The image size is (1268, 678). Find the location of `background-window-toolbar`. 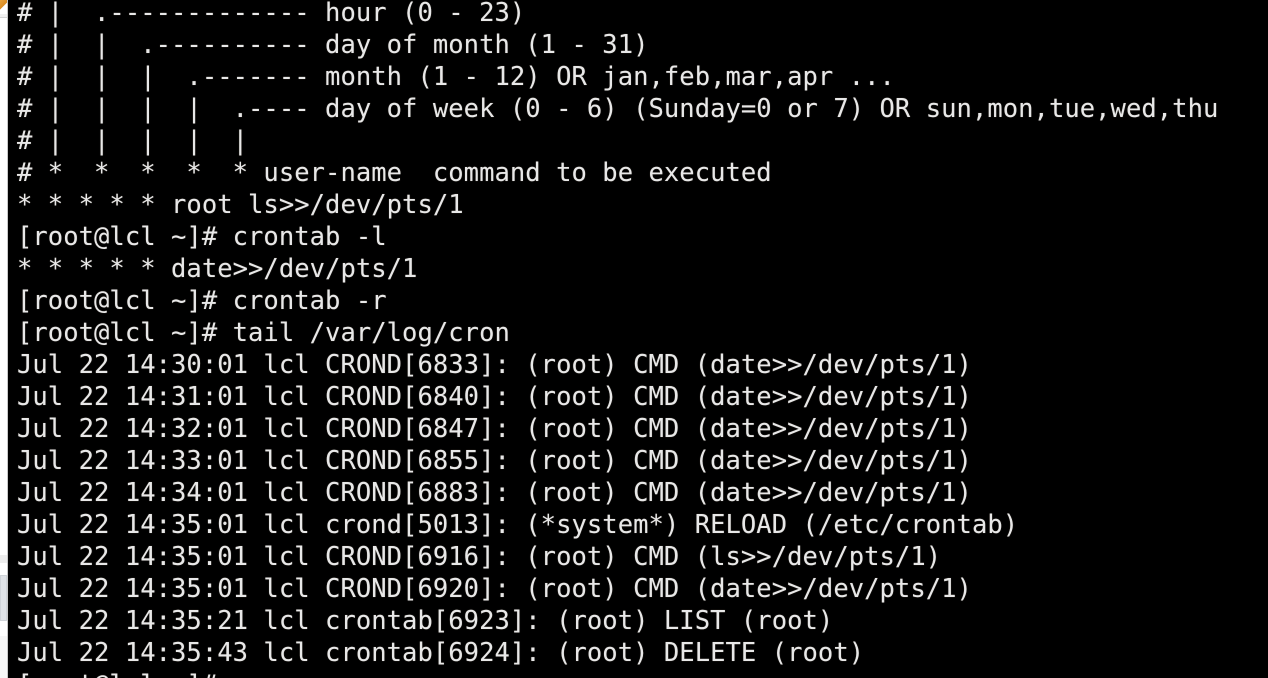

background-window-toolbar is located at coordinates (3, 16).